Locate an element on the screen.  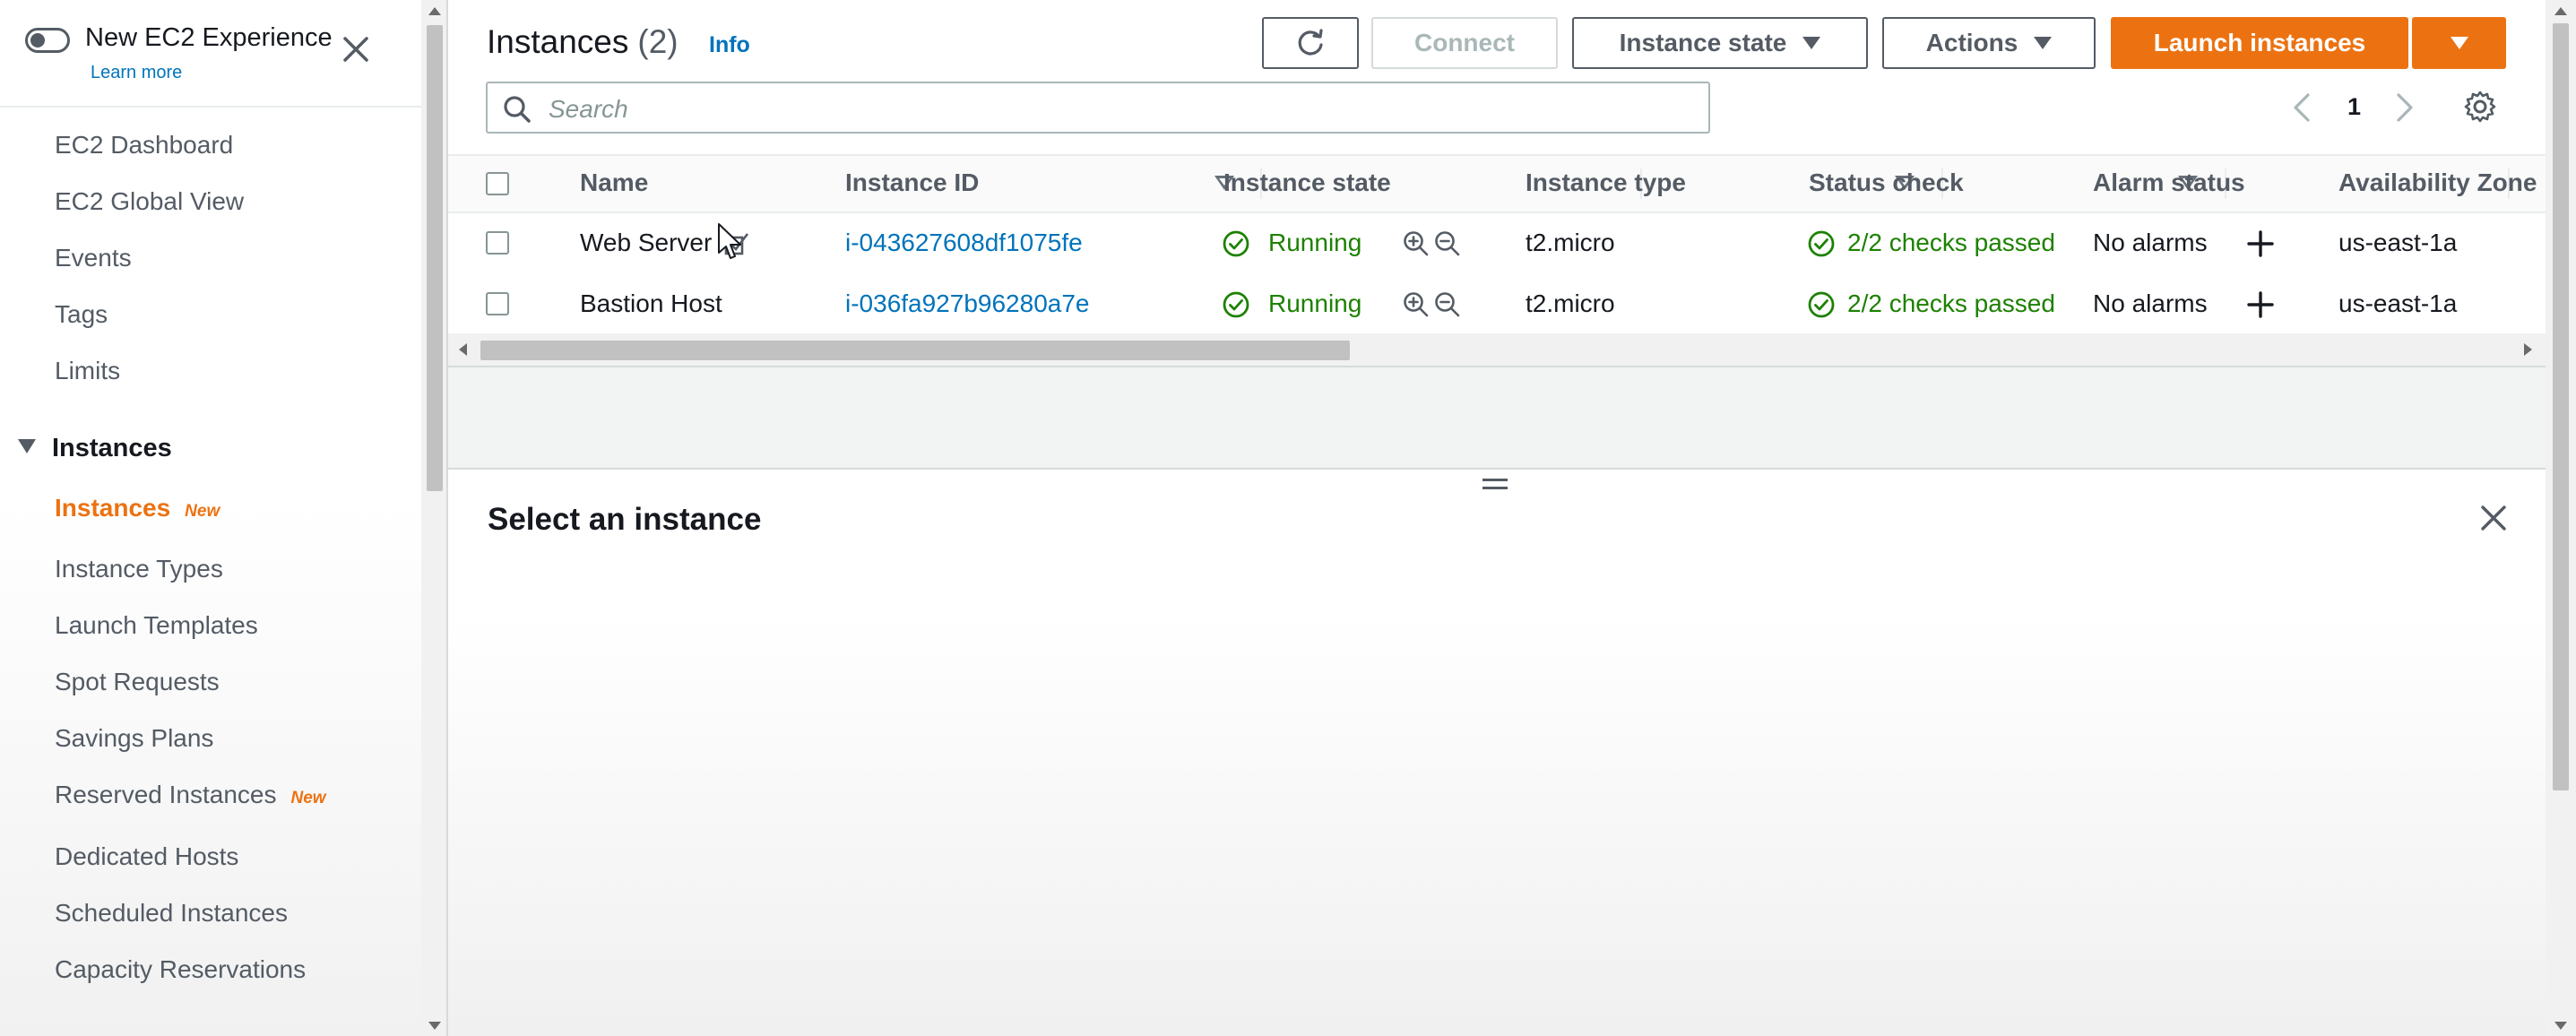
split-gap is located at coordinates (1497, 417).